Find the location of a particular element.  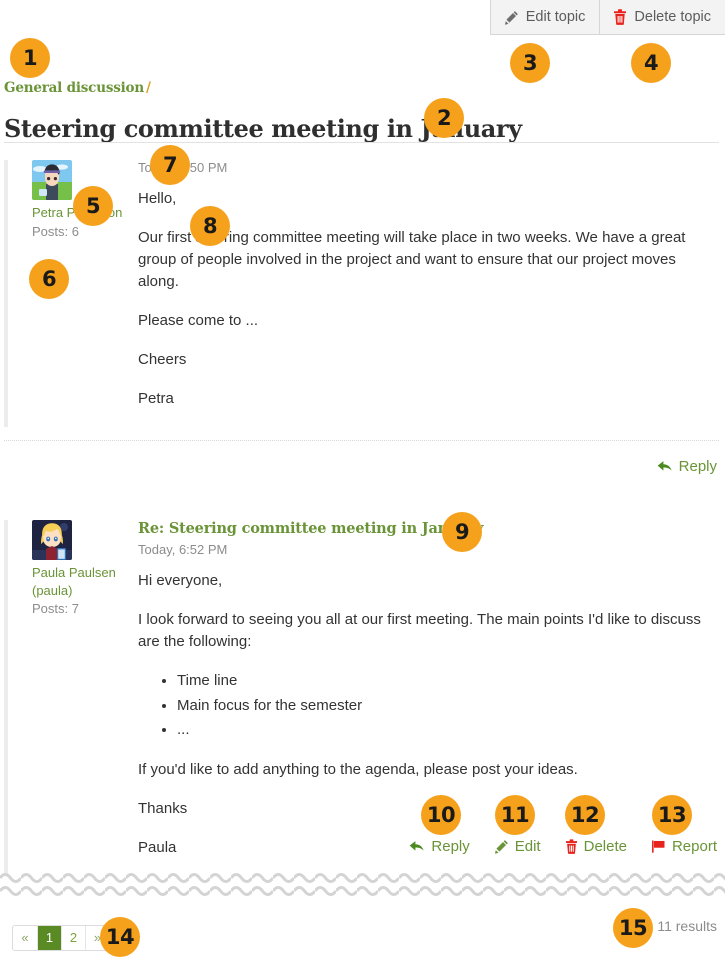

post-paragraph: Petra is located at coordinates (156, 399).